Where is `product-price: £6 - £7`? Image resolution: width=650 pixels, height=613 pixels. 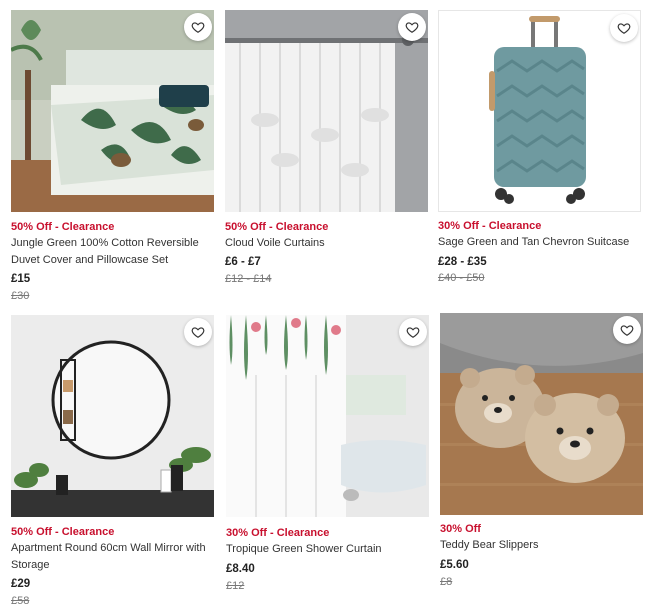
product-price: £6 - £7 is located at coordinates (243, 262).